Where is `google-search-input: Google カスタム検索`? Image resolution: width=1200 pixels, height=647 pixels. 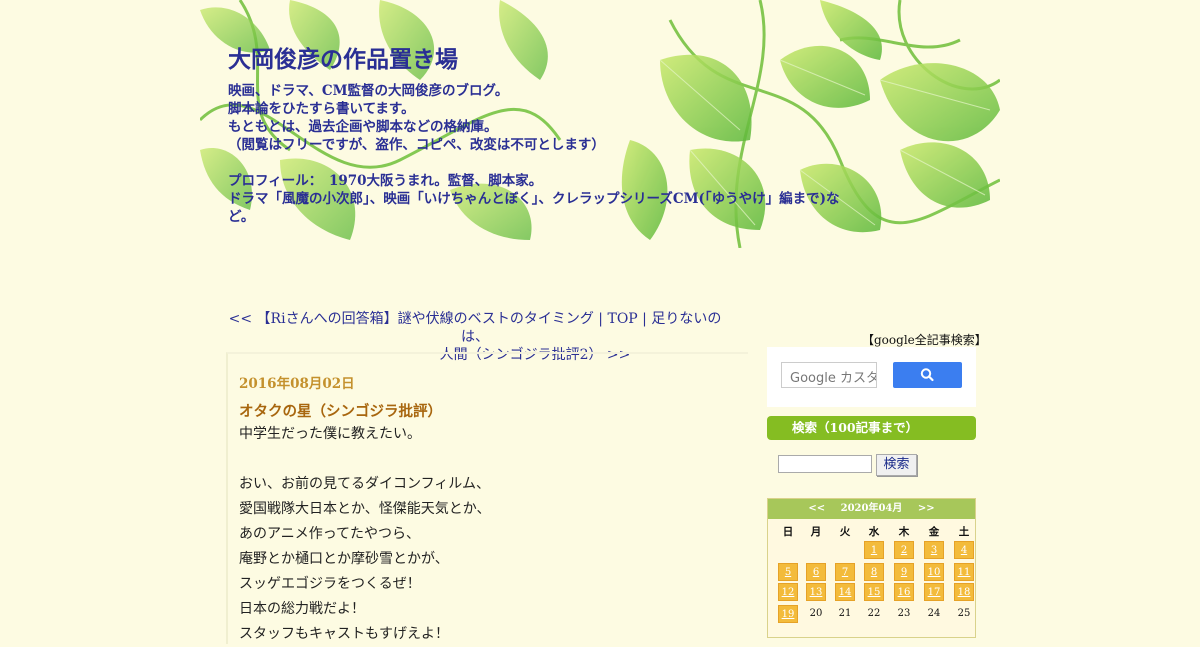
google-search-input: Google カスタム検索 is located at coordinates (829, 375).